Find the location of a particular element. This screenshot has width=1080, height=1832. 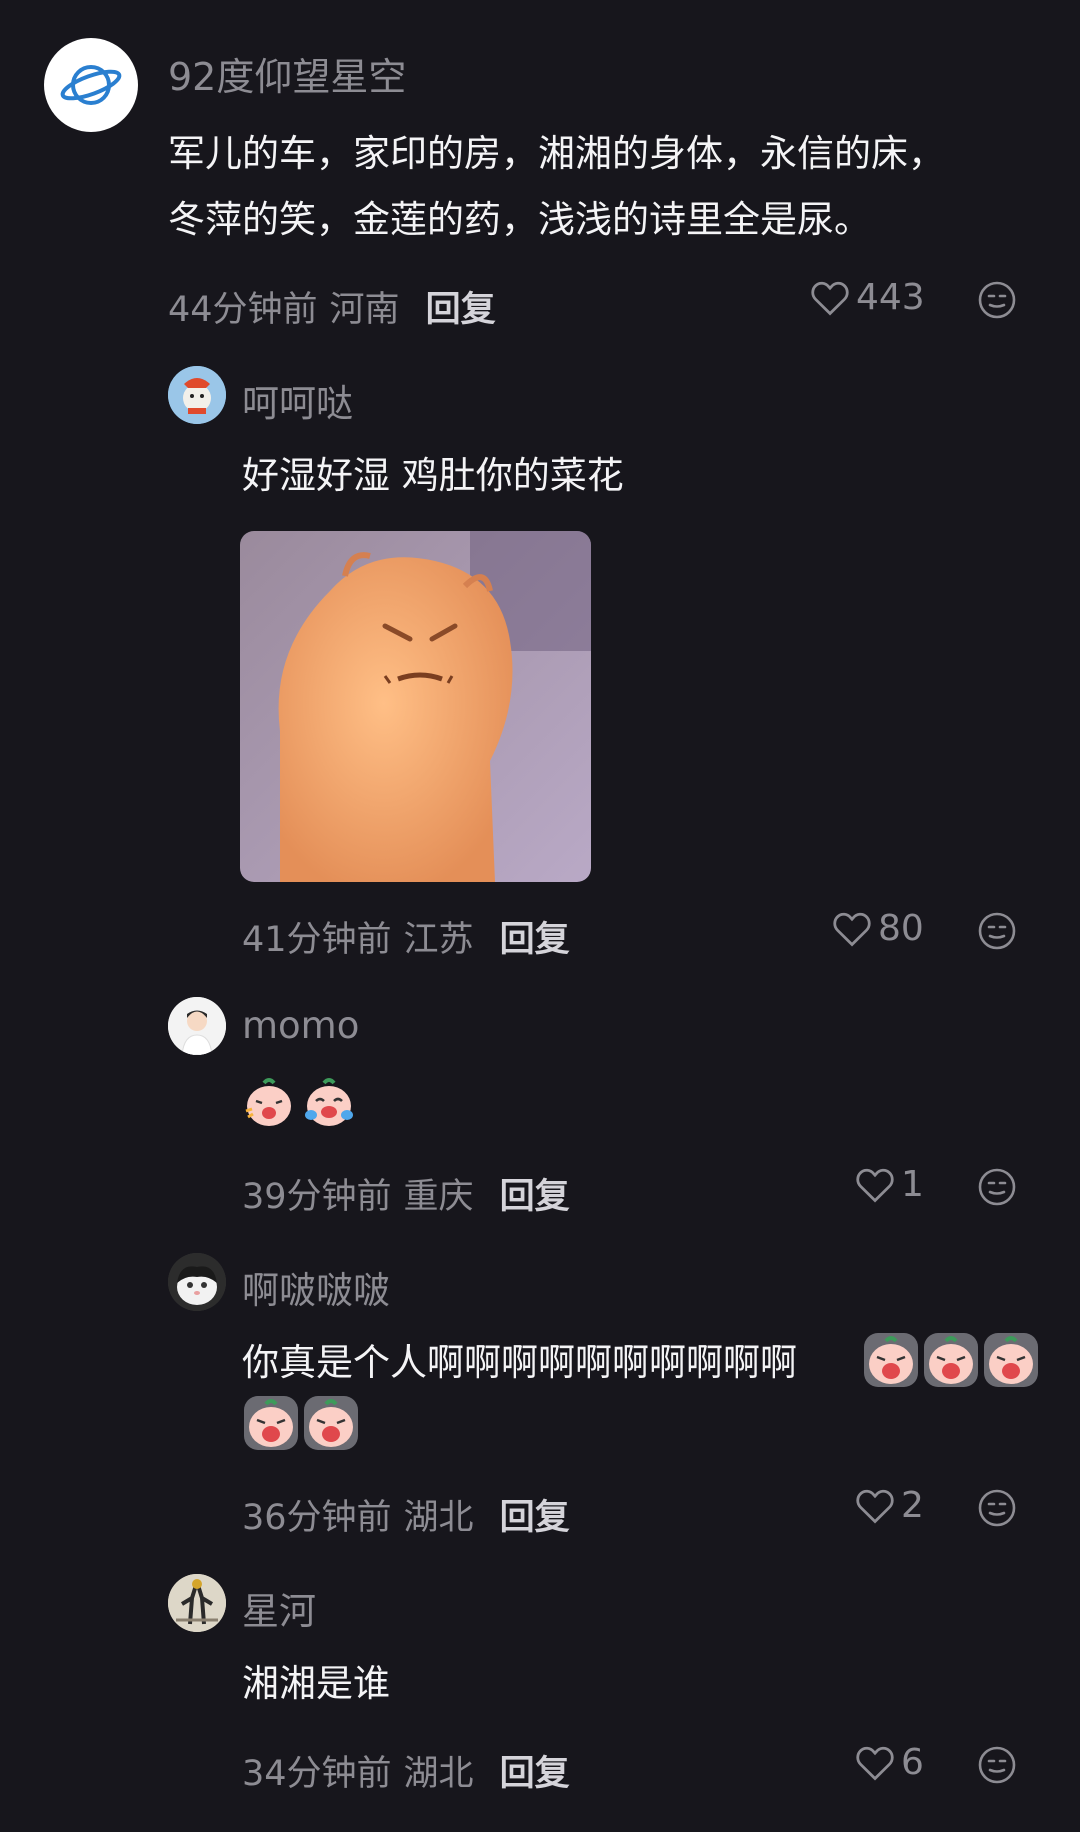

reply-text: 你真是个人啊啊啊啊啊啊啊啊啊啊 is located at coordinates (519, 1362).